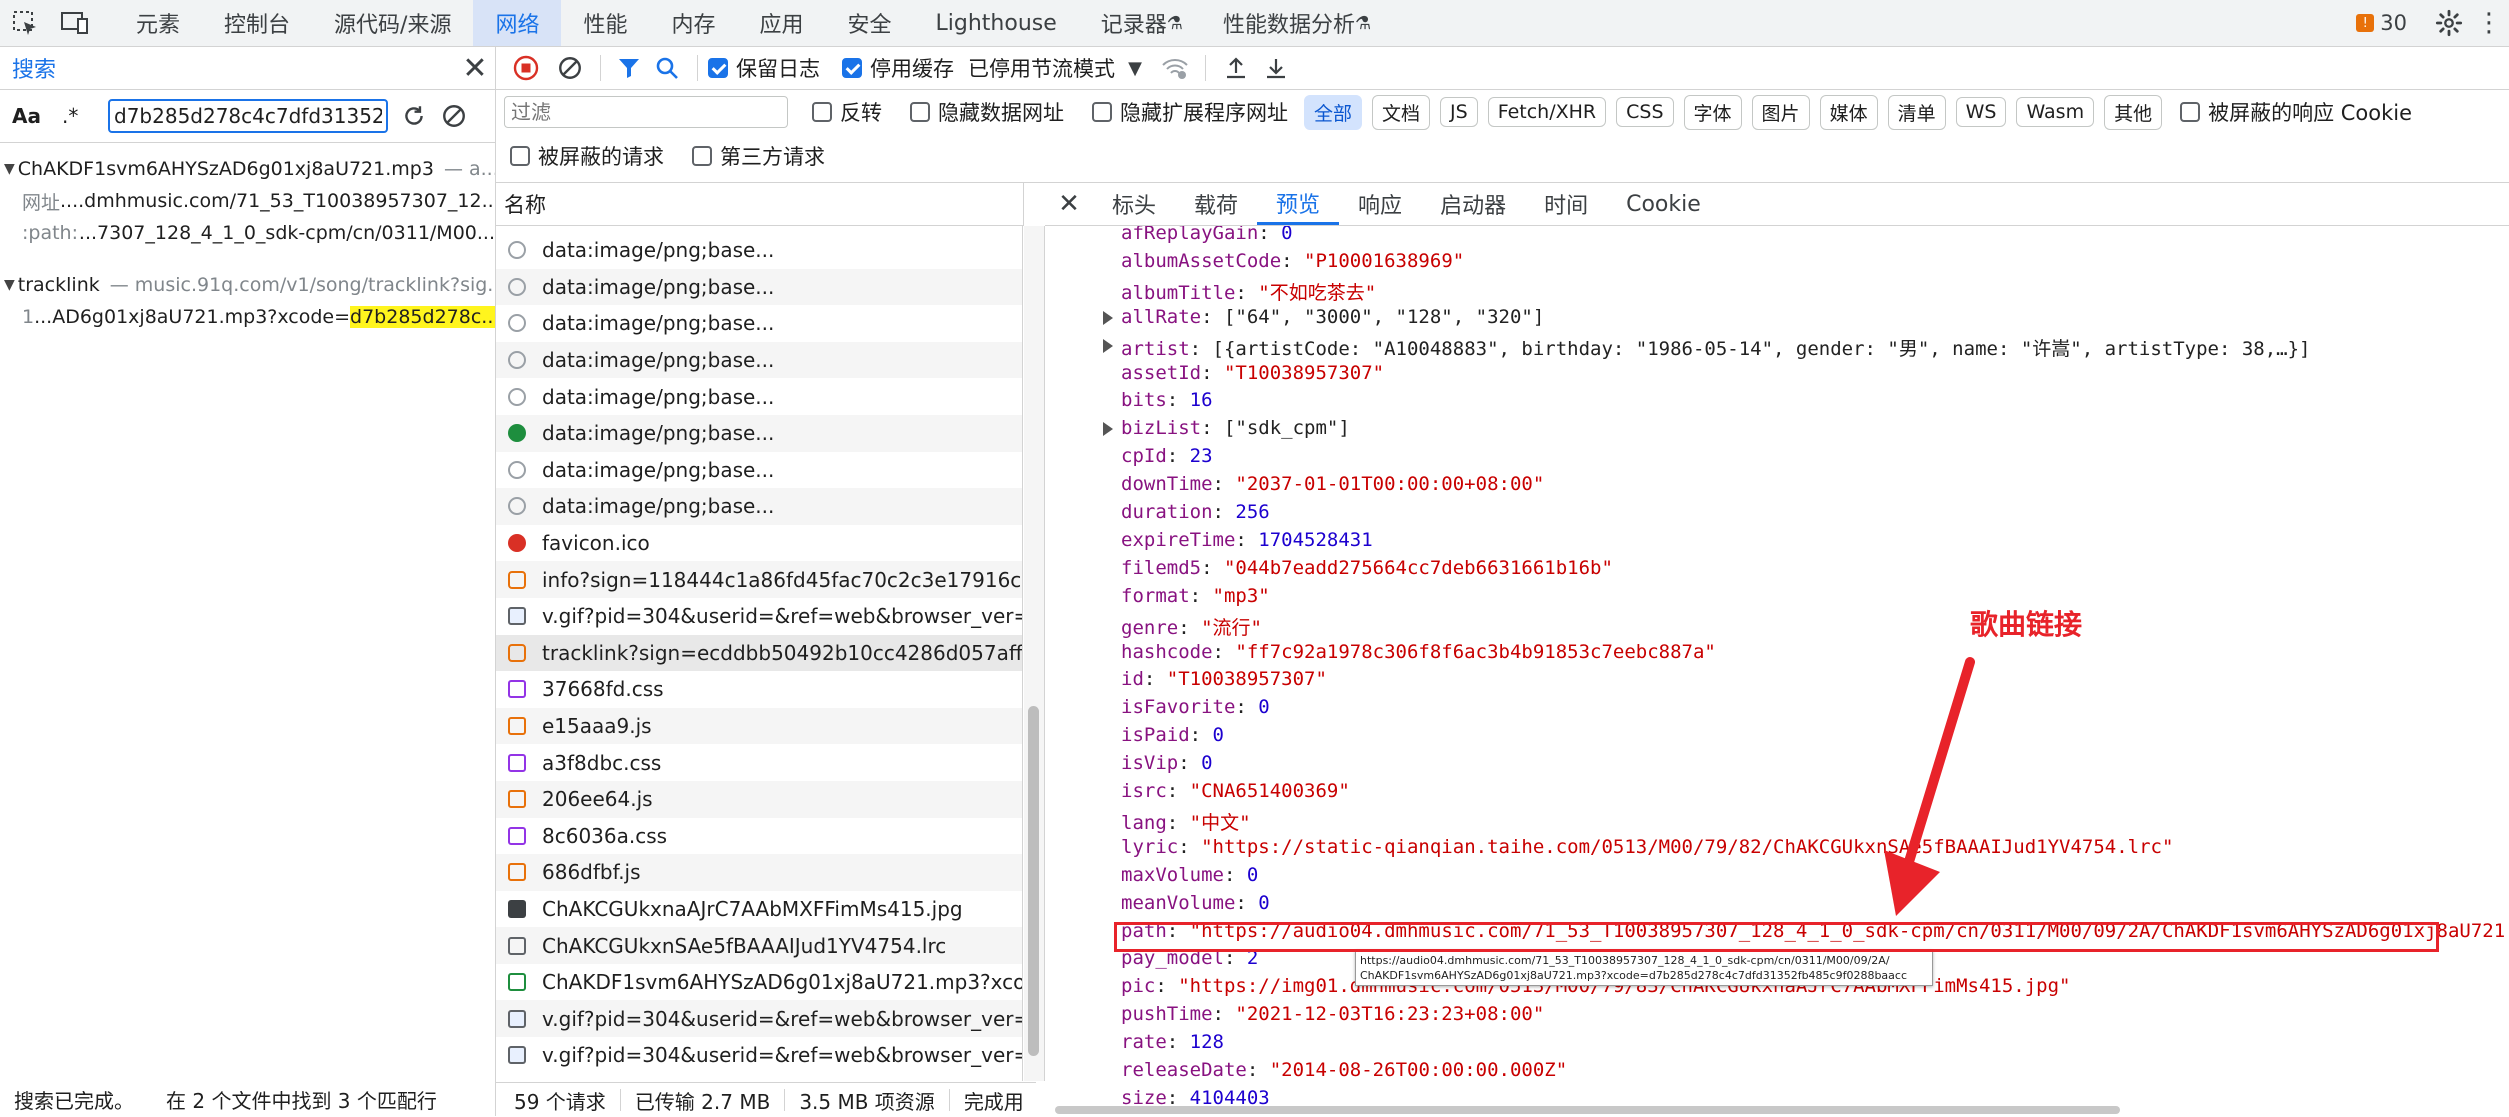 The width and height of the screenshot is (2509, 1117). I want to click on json-property: cpId: 23, so click(1167, 456).